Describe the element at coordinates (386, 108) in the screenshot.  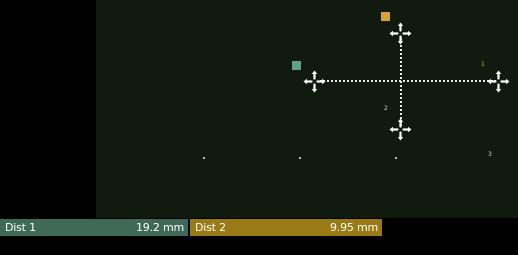
I see `point-label-2: 2` at that location.